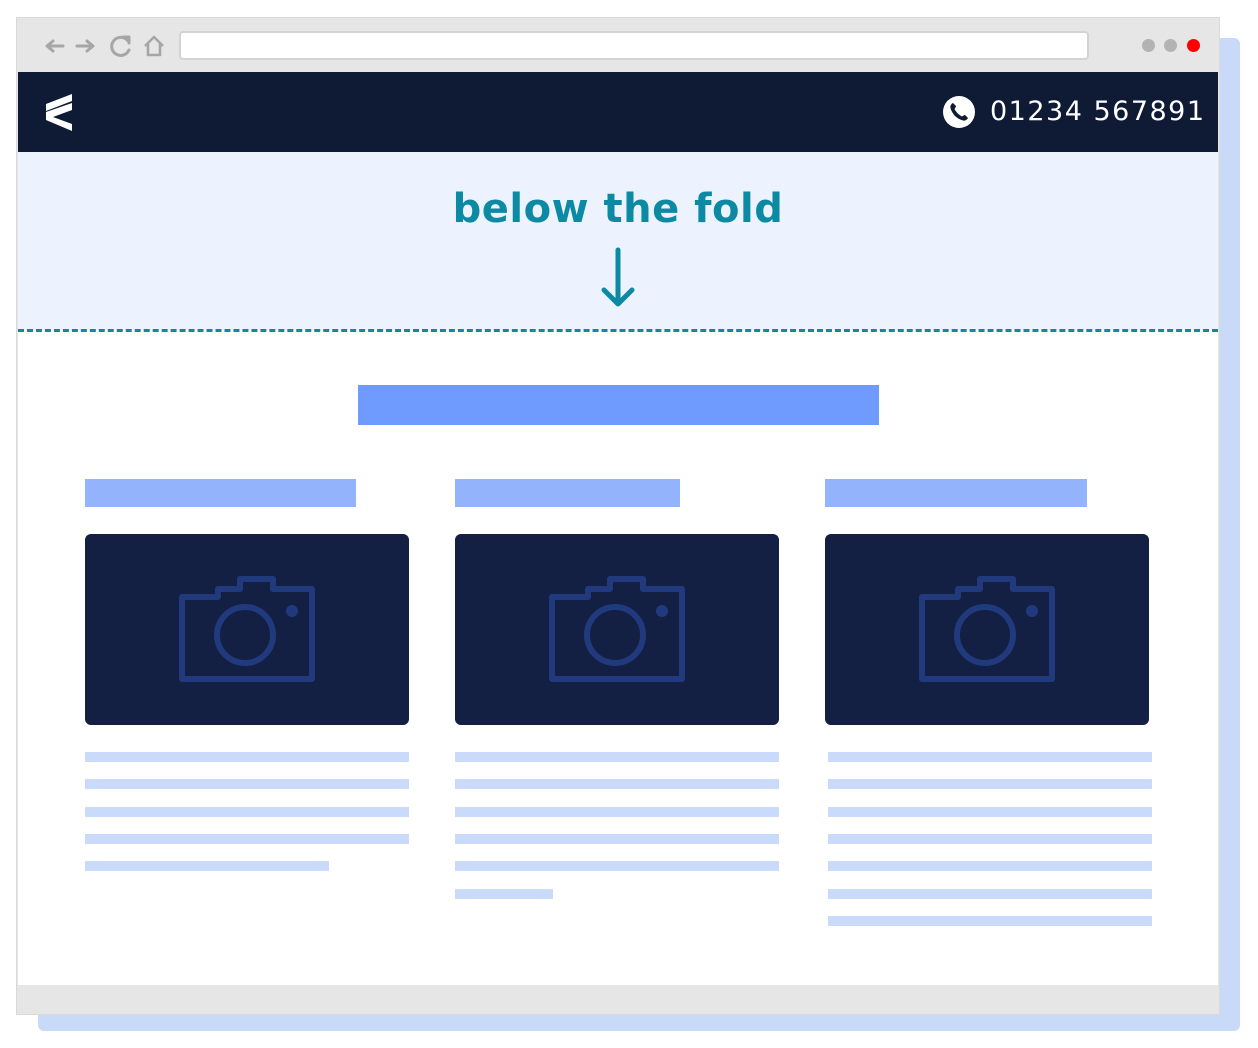 This screenshot has height=1048, width=1258. What do you see at coordinates (121, 46) in the screenshot?
I see `reload-icon` at bounding box center [121, 46].